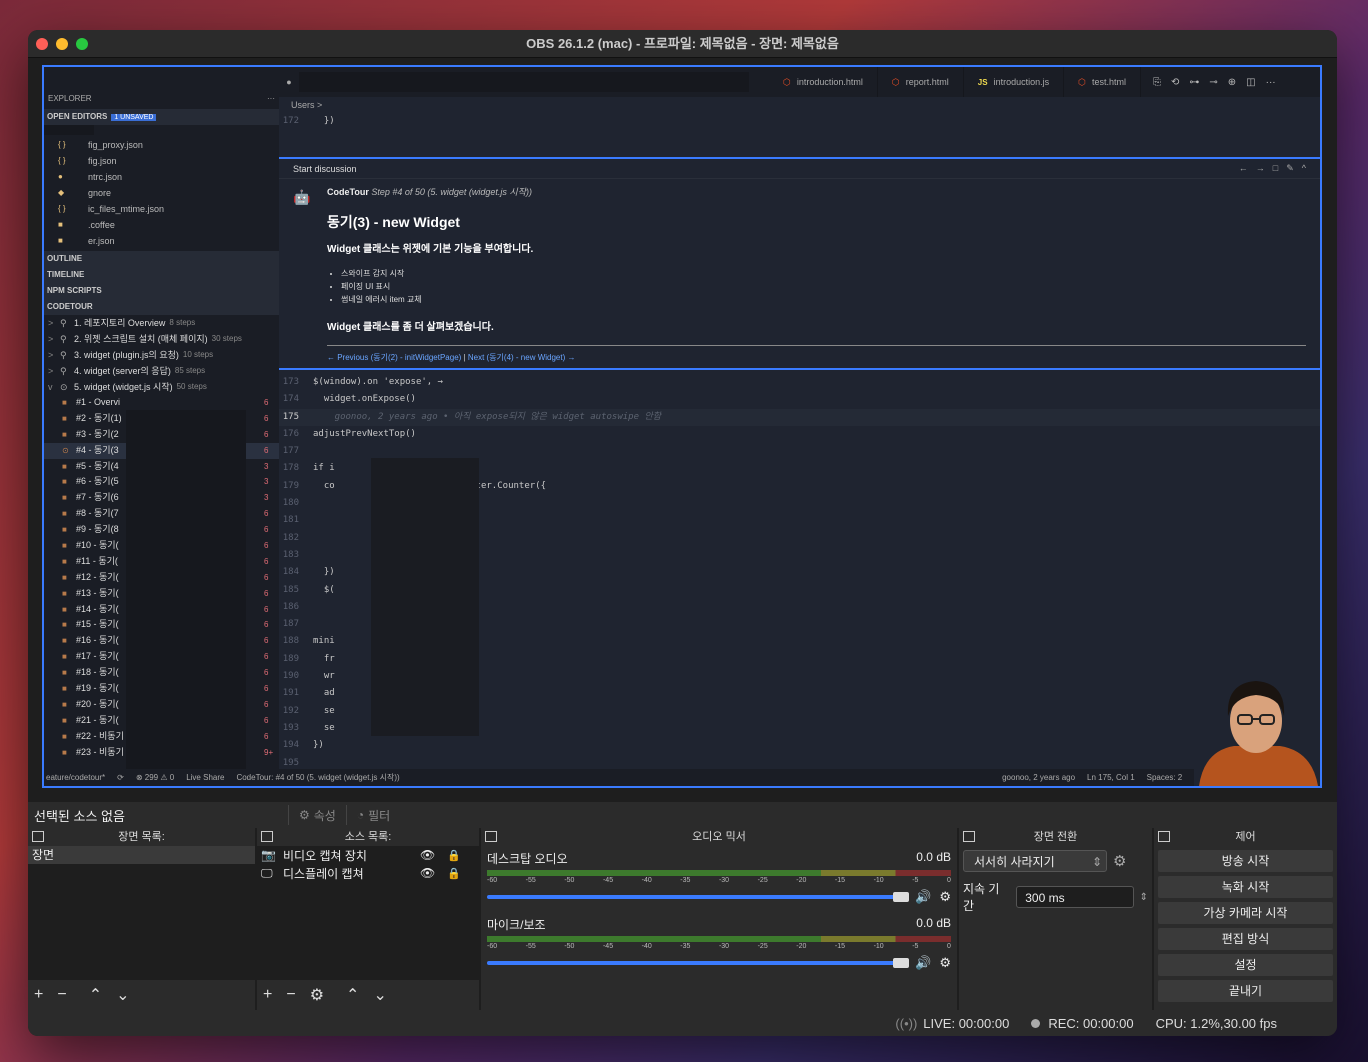  What do you see at coordinates (1250, 82) in the screenshot?
I see `split-editor-icon: ◫` at bounding box center [1250, 82].